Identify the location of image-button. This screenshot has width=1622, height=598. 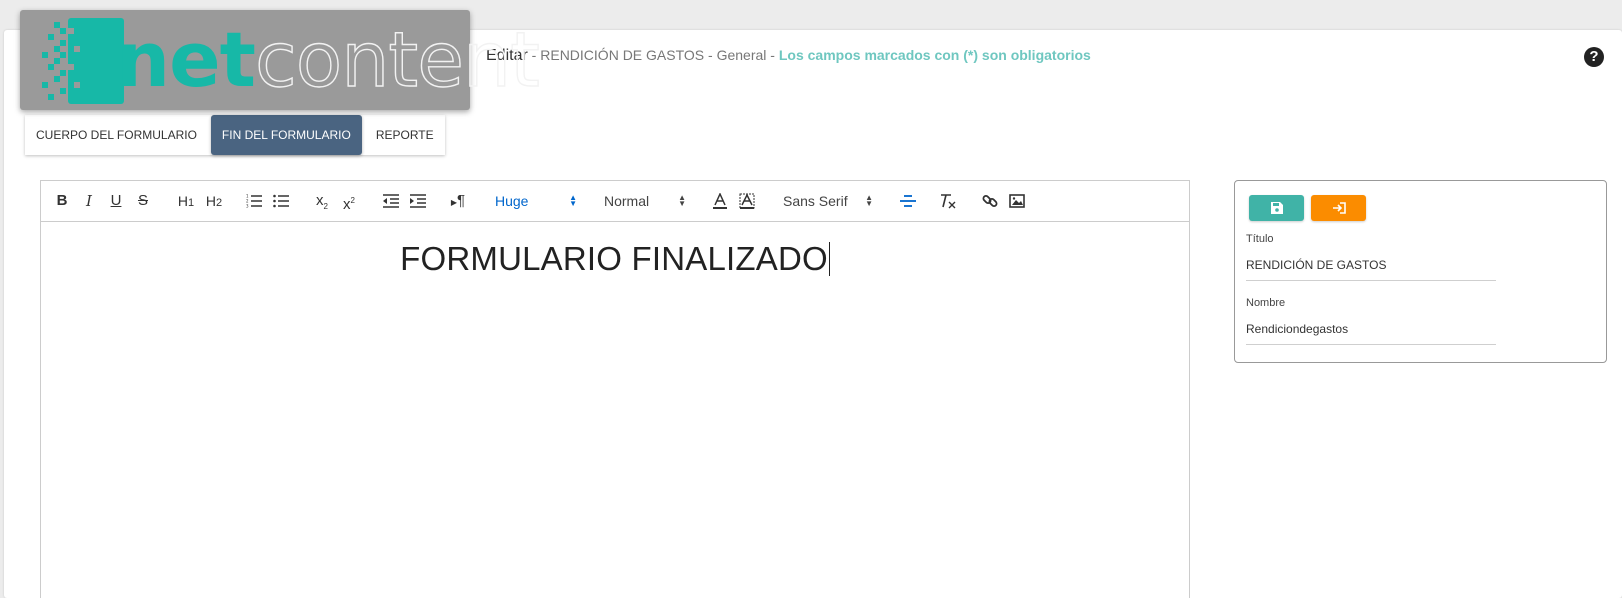
(1017, 201).